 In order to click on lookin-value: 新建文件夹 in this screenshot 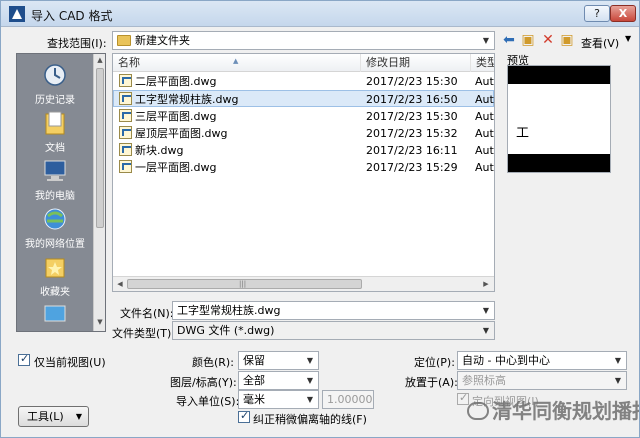, I will do `click(162, 40)`.